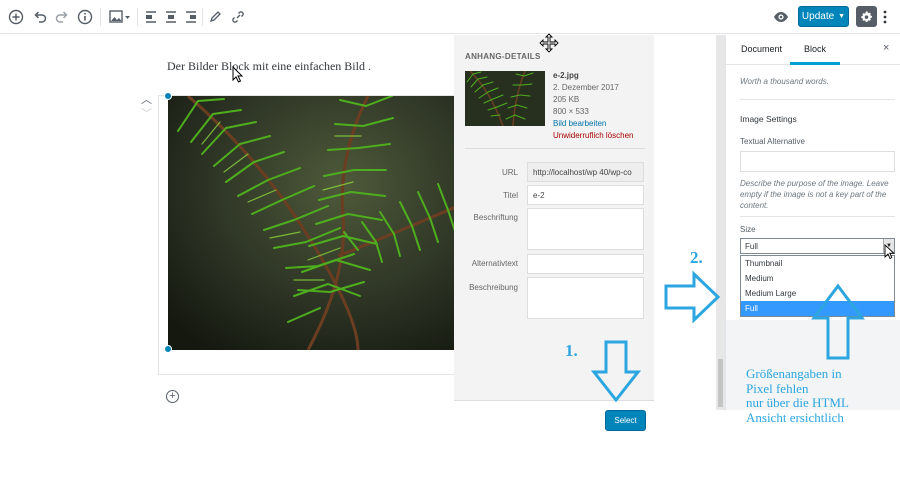  I want to click on url-field: http://localhost/wp 40/wp-co, so click(585, 172).